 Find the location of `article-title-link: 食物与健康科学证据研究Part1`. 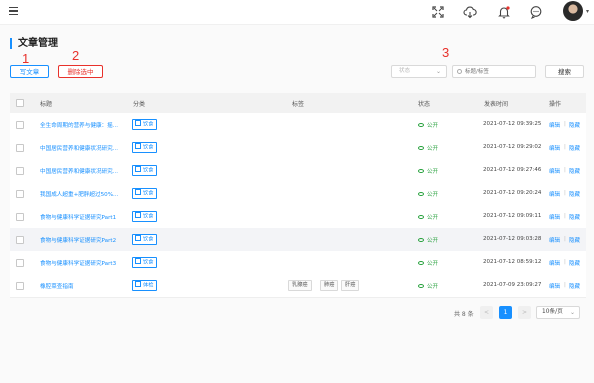

article-title-link: 食物与健康科学证据研究Part1 is located at coordinates (81, 217).